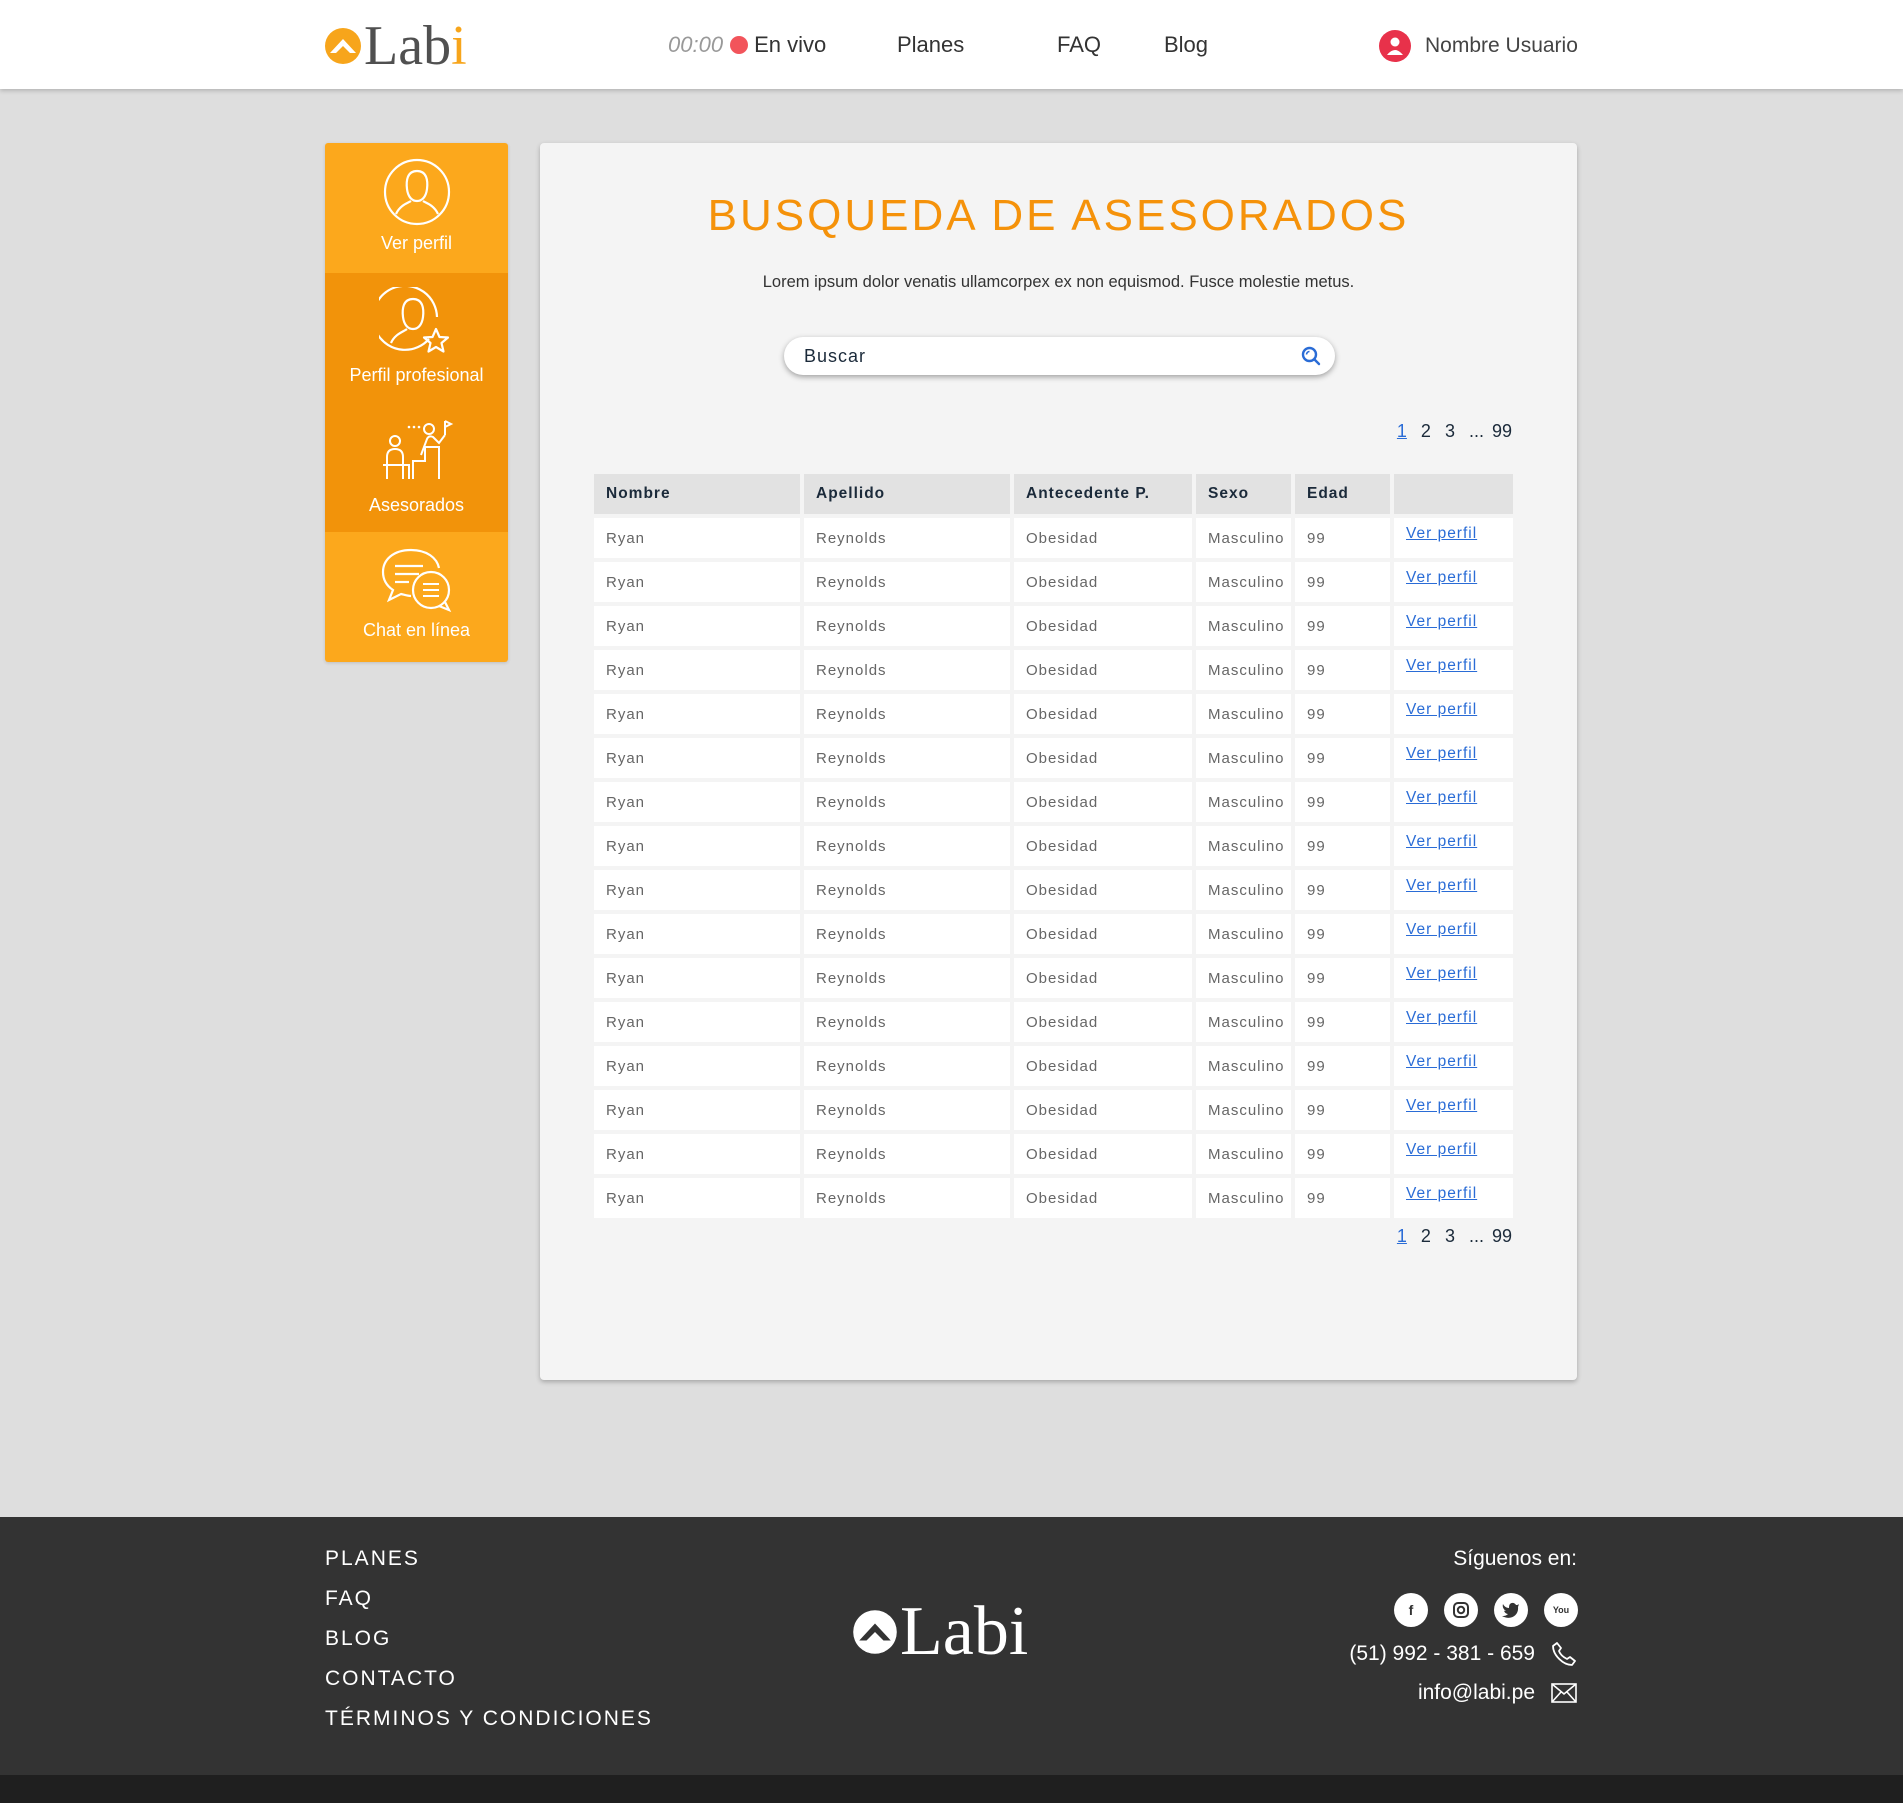 This screenshot has height=1803, width=1903. What do you see at coordinates (1342, 494) in the screenshot?
I see `col-edad: Edad` at bounding box center [1342, 494].